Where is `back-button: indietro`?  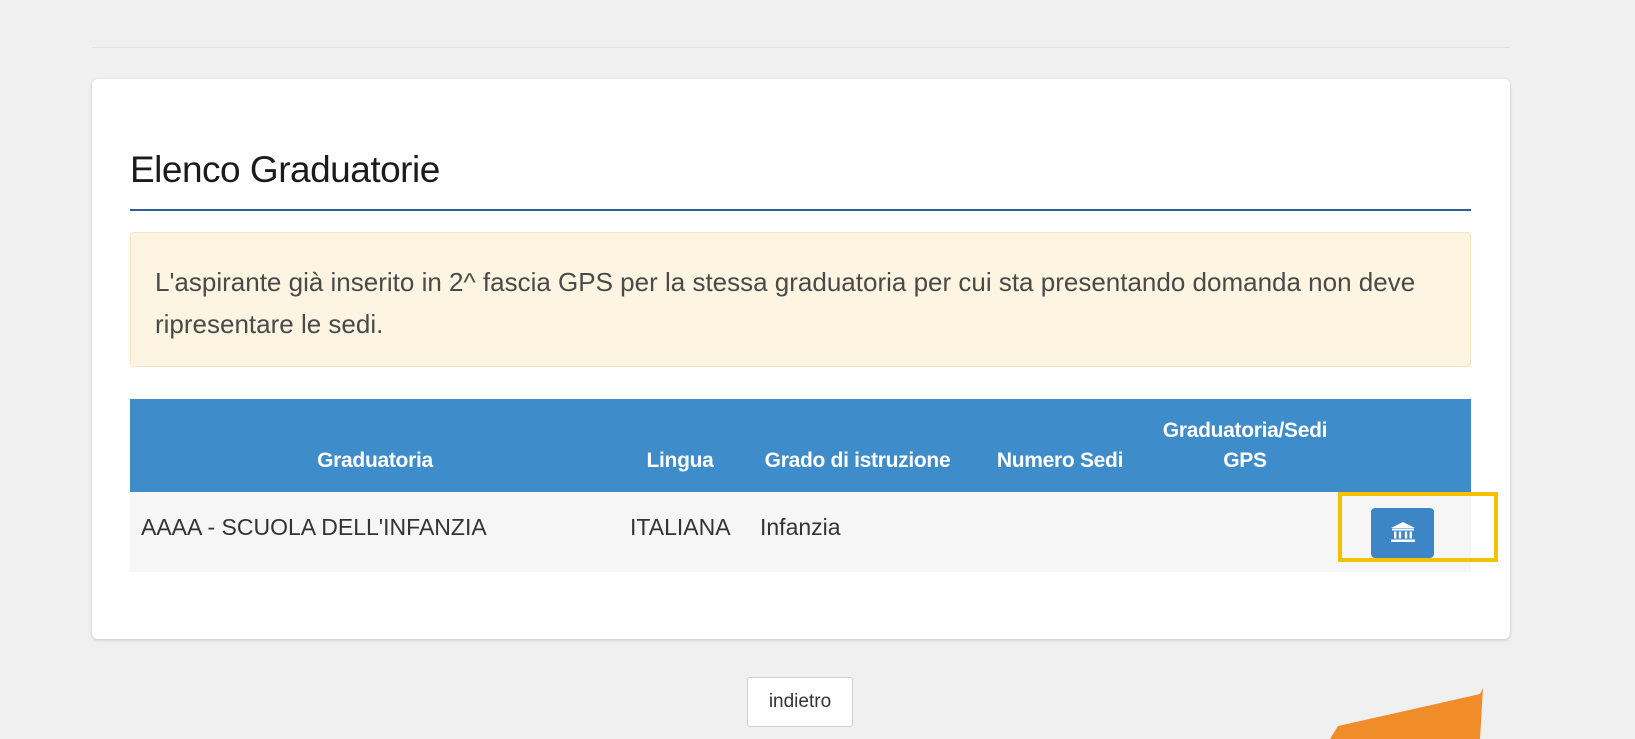 back-button: indietro is located at coordinates (800, 702).